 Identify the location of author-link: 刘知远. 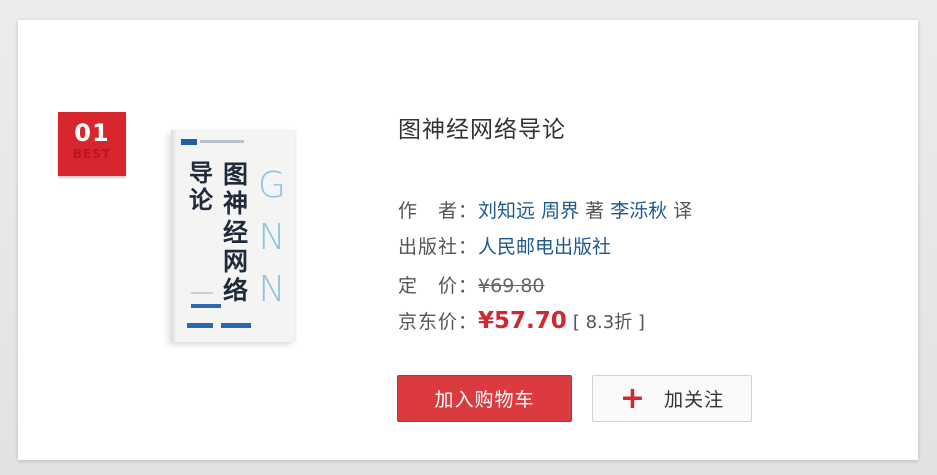
(506, 211).